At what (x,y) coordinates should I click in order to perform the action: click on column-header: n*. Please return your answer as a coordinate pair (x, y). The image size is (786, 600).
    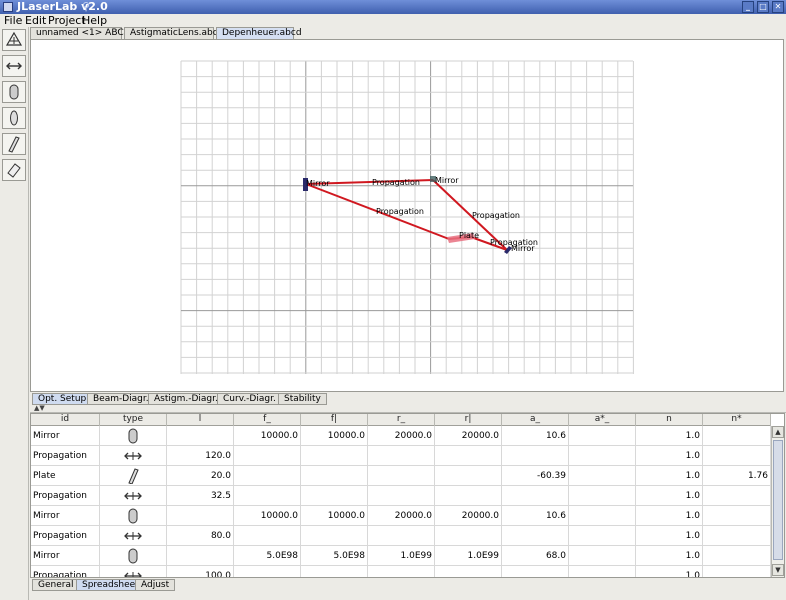
    Looking at the image, I should click on (737, 420).